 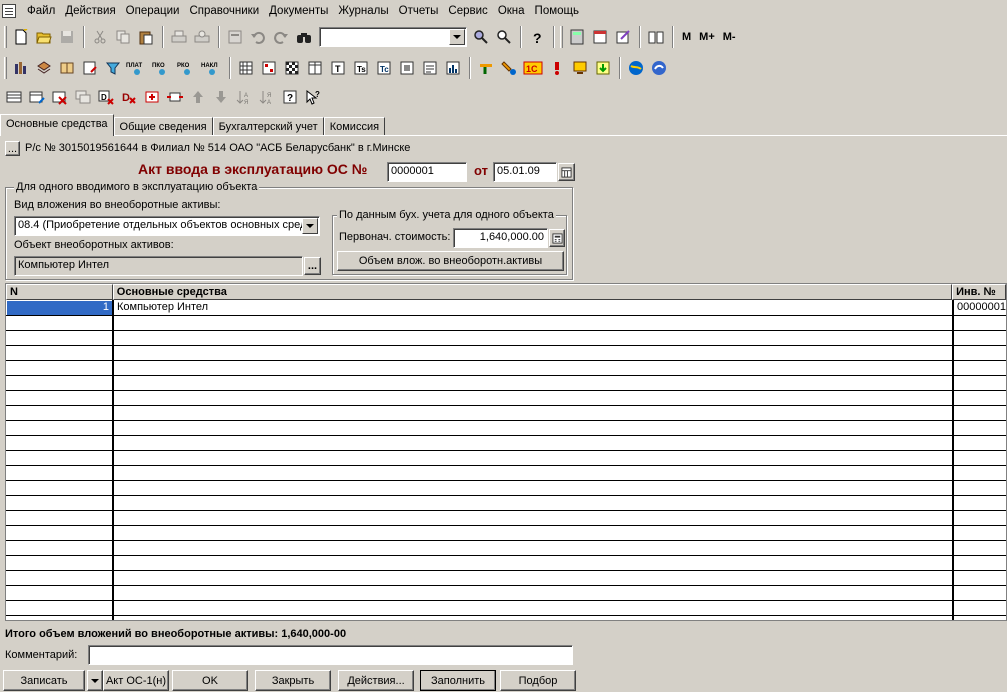 What do you see at coordinates (41, 11) in the screenshot?
I see `menu-file: Файл` at bounding box center [41, 11].